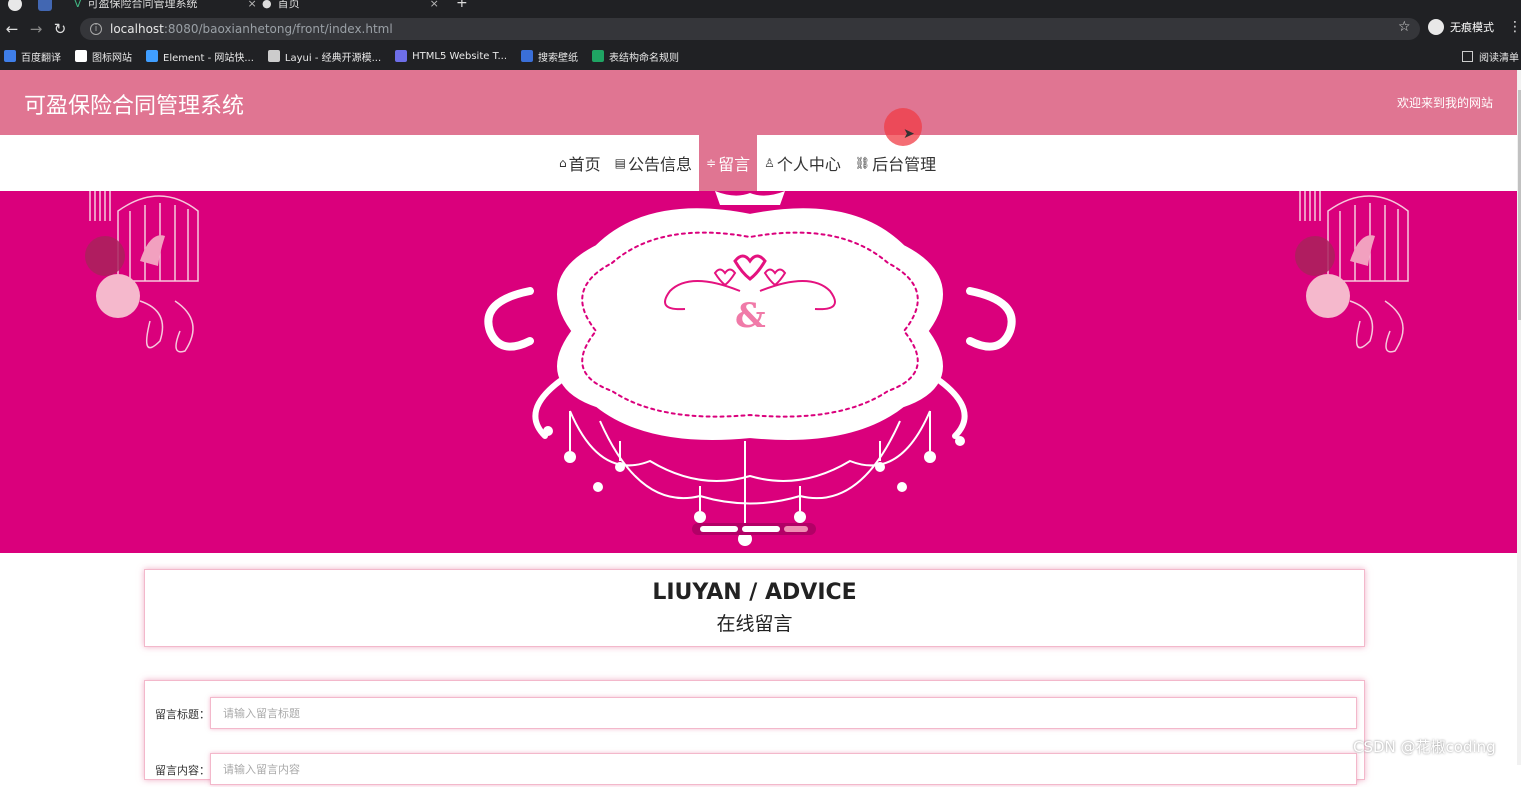 The image size is (1521, 787). What do you see at coordinates (1444, 103) in the screenshot?
I see `welcome-text: 欢迎来到我的网站` at bounding box center [1444, 103].